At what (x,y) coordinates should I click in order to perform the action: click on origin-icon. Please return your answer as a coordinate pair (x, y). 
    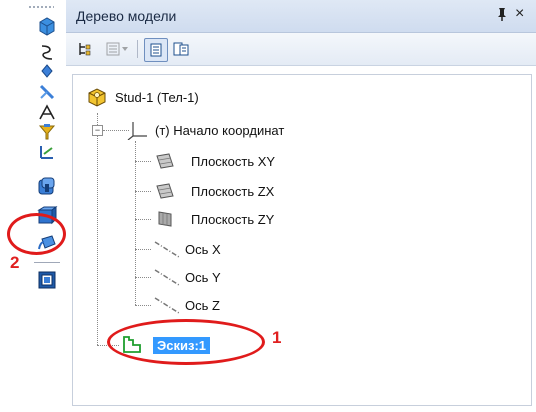
    Looking at the image, I should click on (137, 131).